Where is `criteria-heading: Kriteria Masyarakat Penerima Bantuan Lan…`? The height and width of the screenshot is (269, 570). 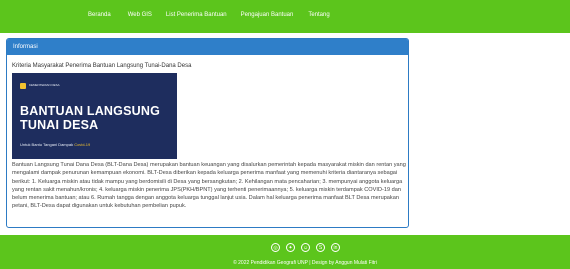
criteria-heading: Kriteria Masyarakat Penerima Bantuan Lan… is located at coordinates (102, 66).